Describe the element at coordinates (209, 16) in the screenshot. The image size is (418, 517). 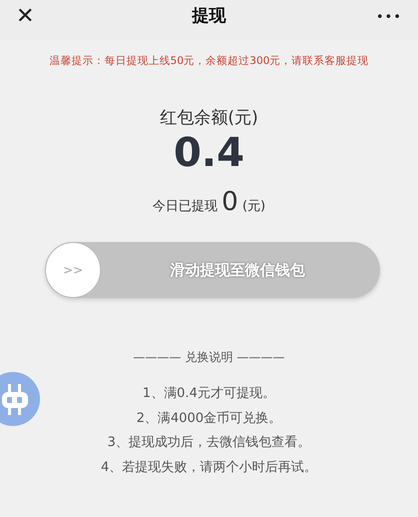
I see `page-title: 提现` at that location.